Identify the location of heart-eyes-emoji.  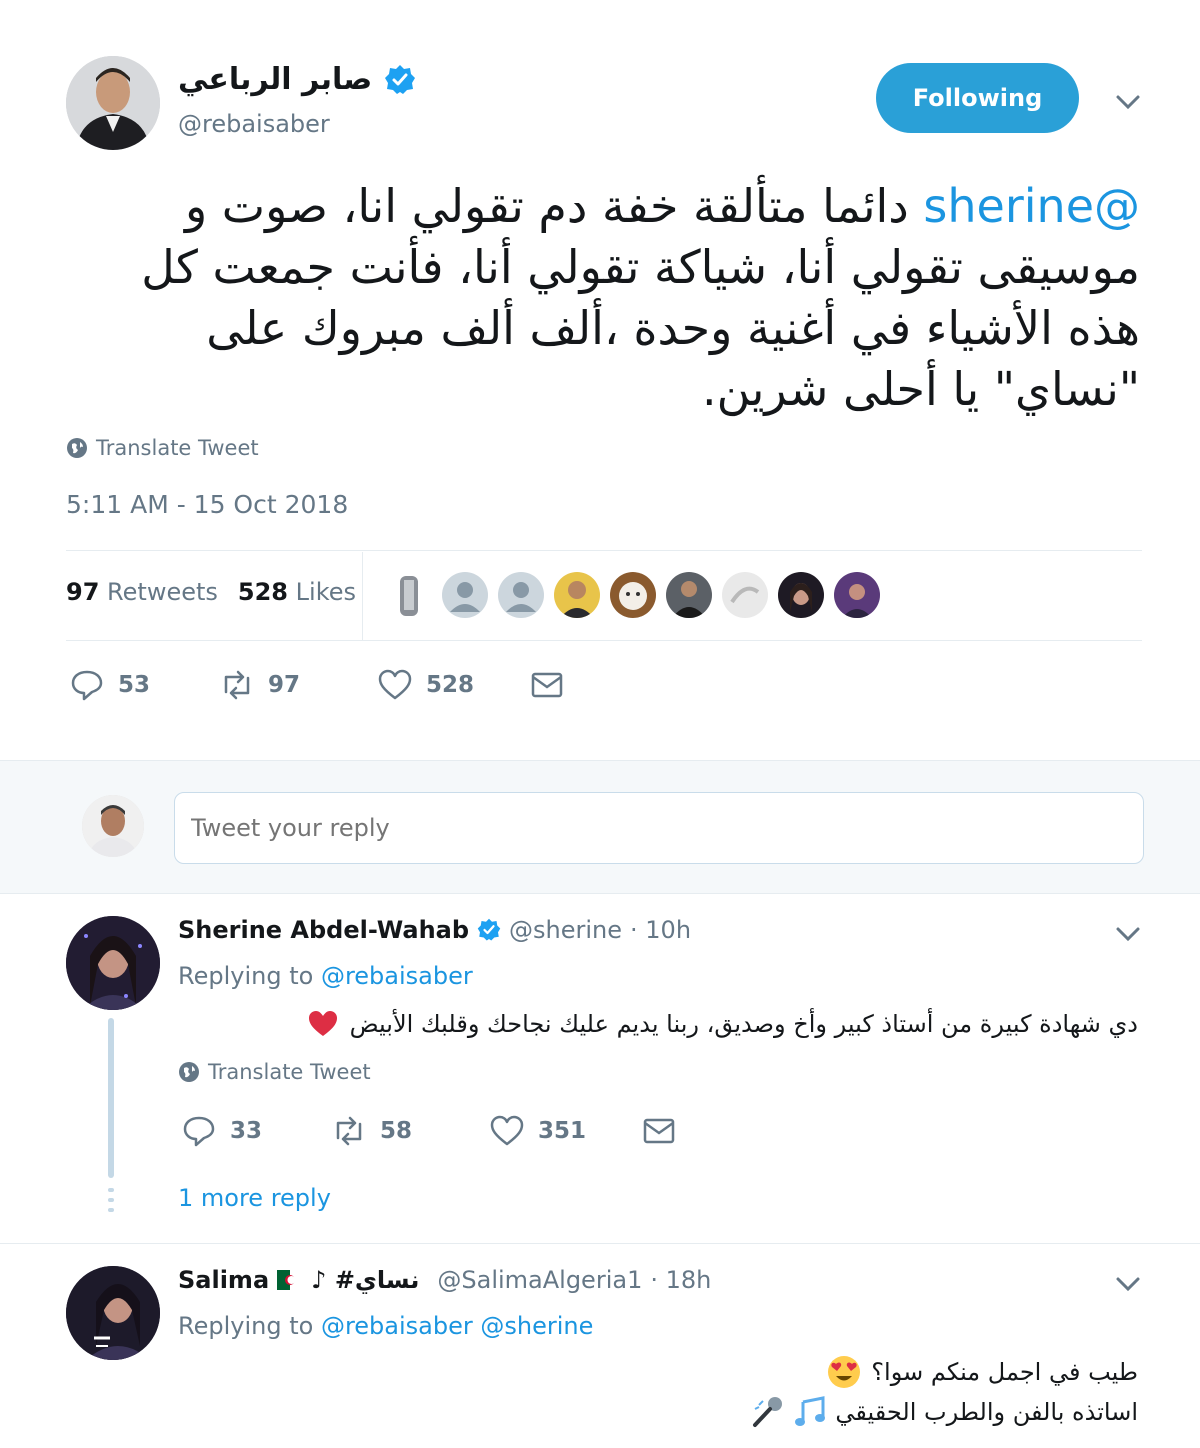
(844, 1372).